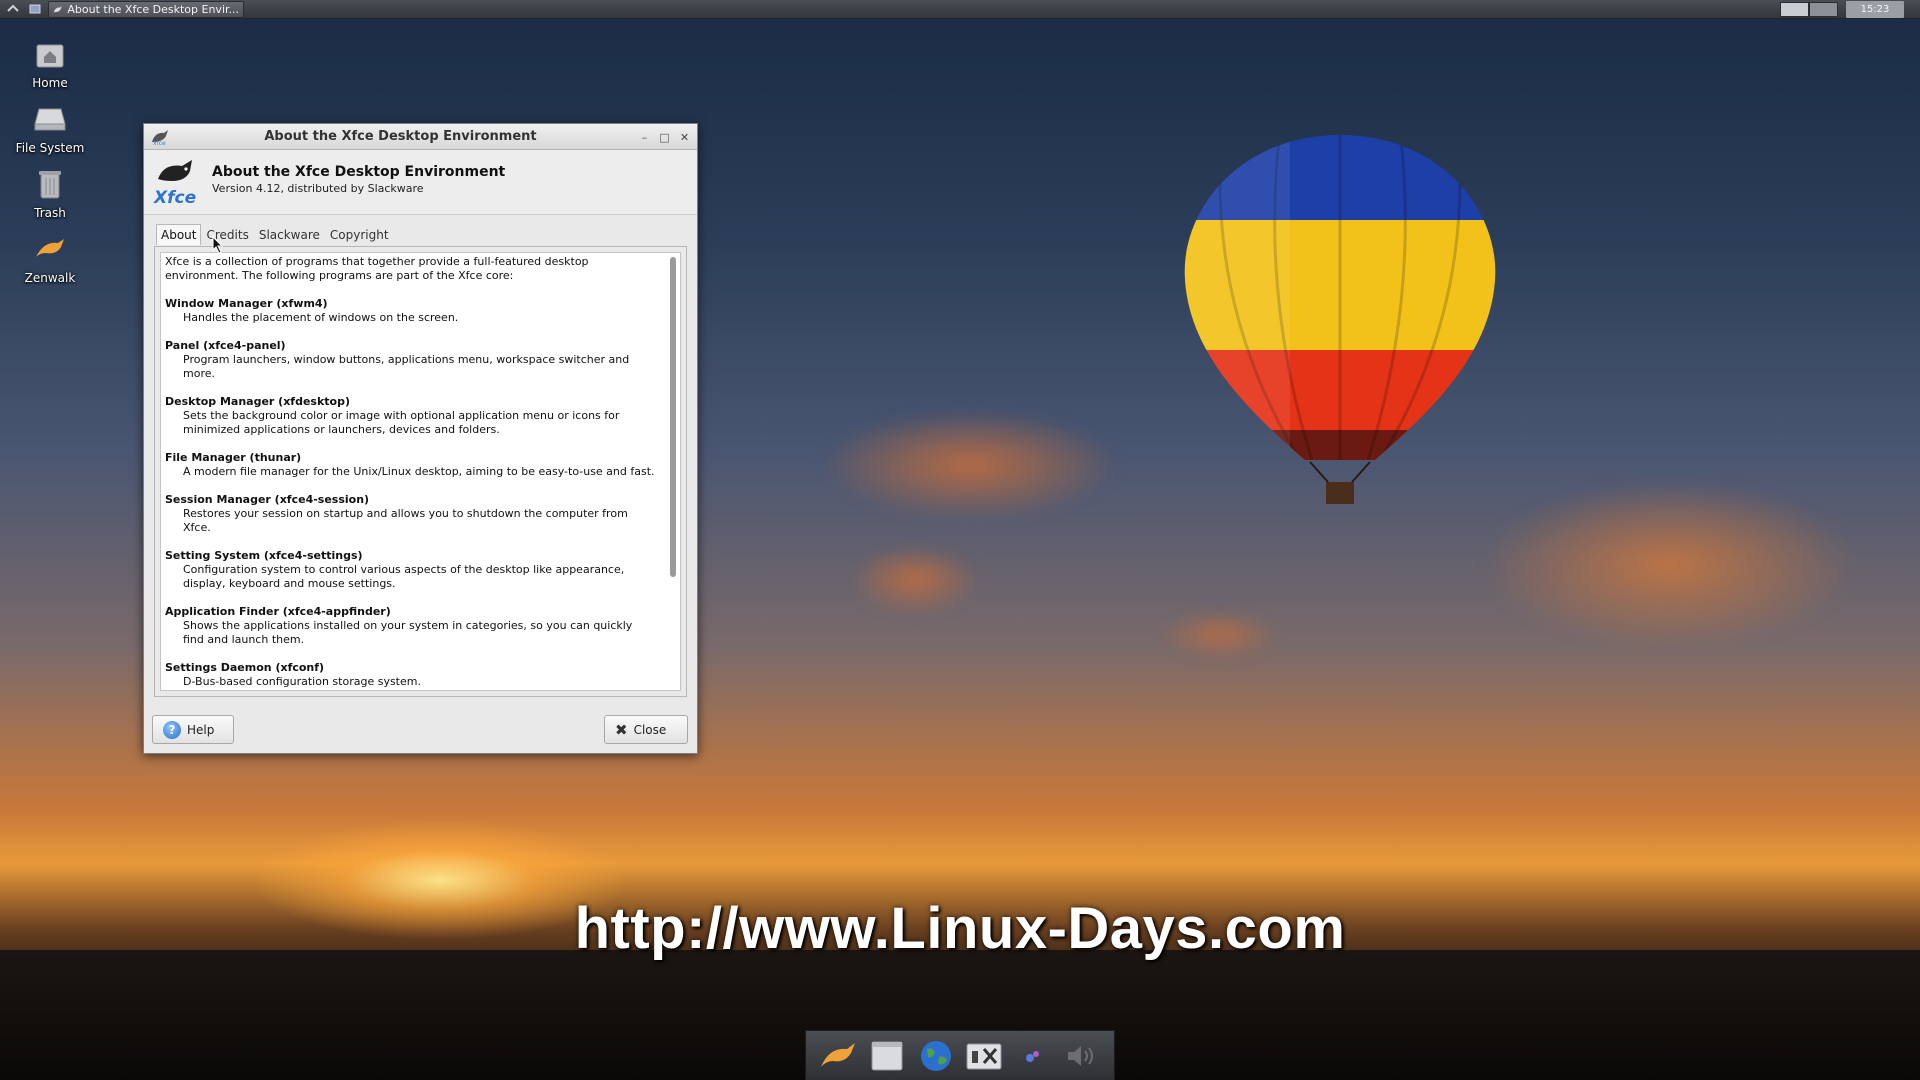 The height and width of the screenshot is (1080, 1920). I want to click on balloon-basket, so click(1340, 493).